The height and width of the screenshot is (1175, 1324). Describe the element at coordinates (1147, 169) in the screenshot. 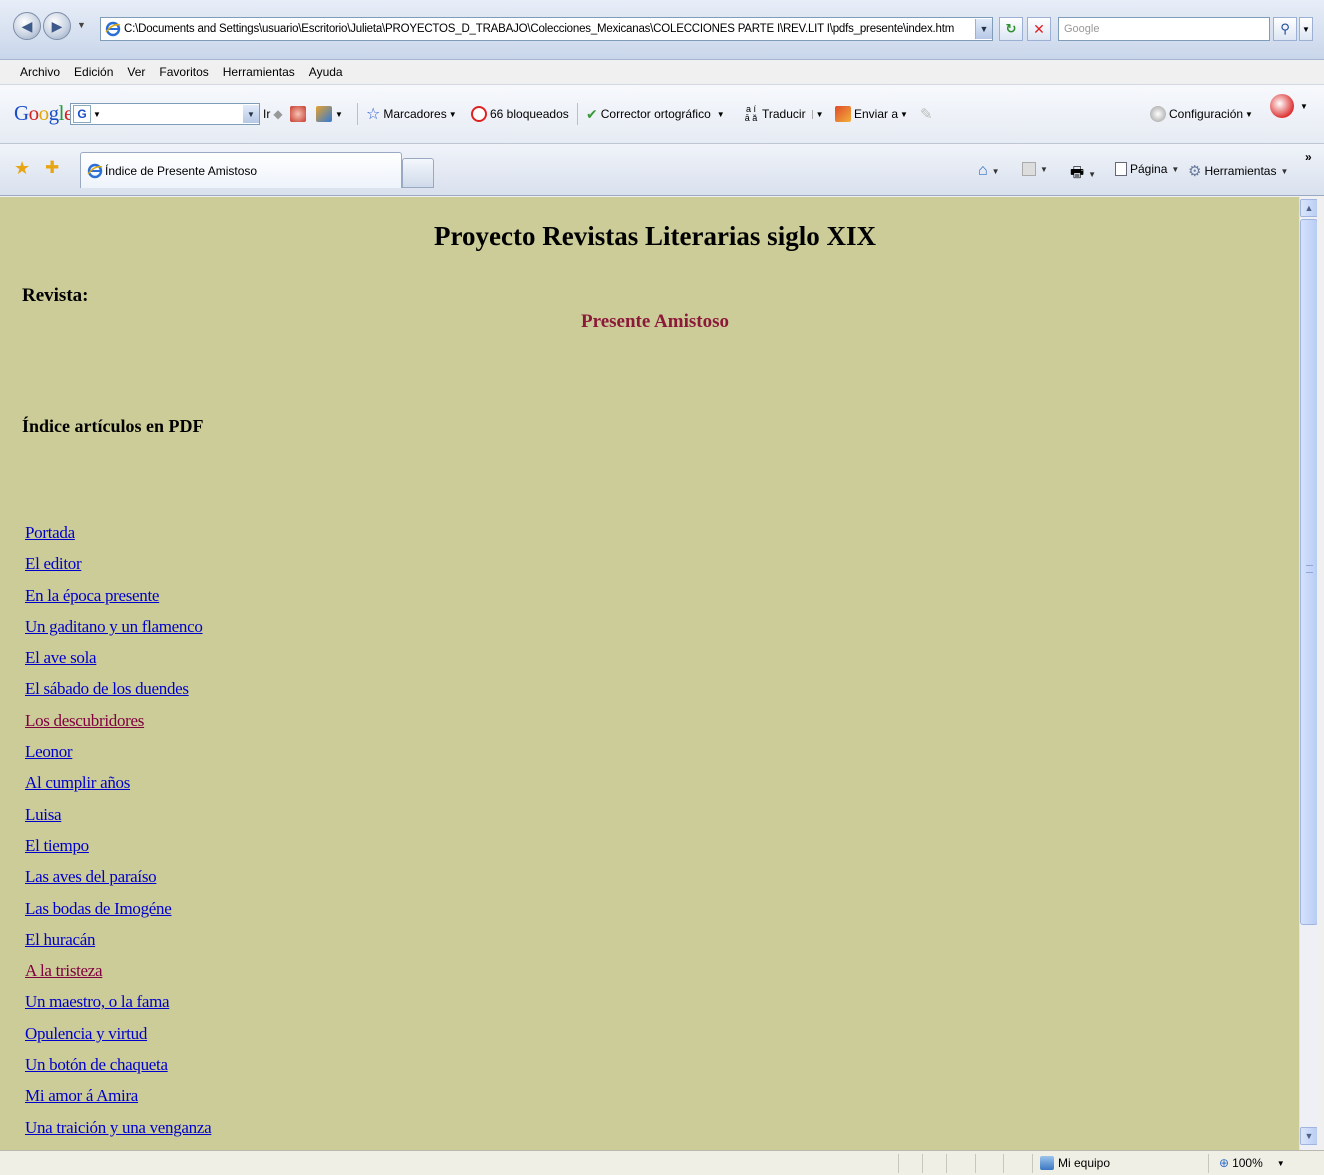

I see `page-menu-button: Página ▼` at that location.